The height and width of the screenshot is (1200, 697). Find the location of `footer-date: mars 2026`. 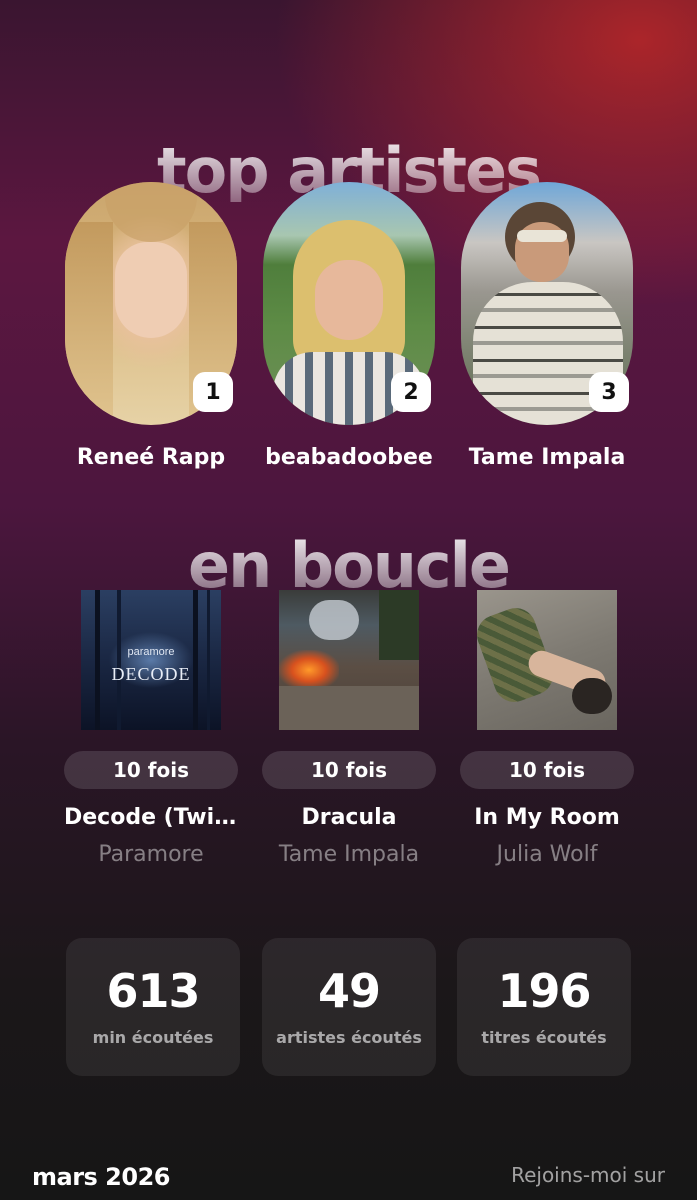

footer-date: mars 2026 is located at coordinates (101, 1177).